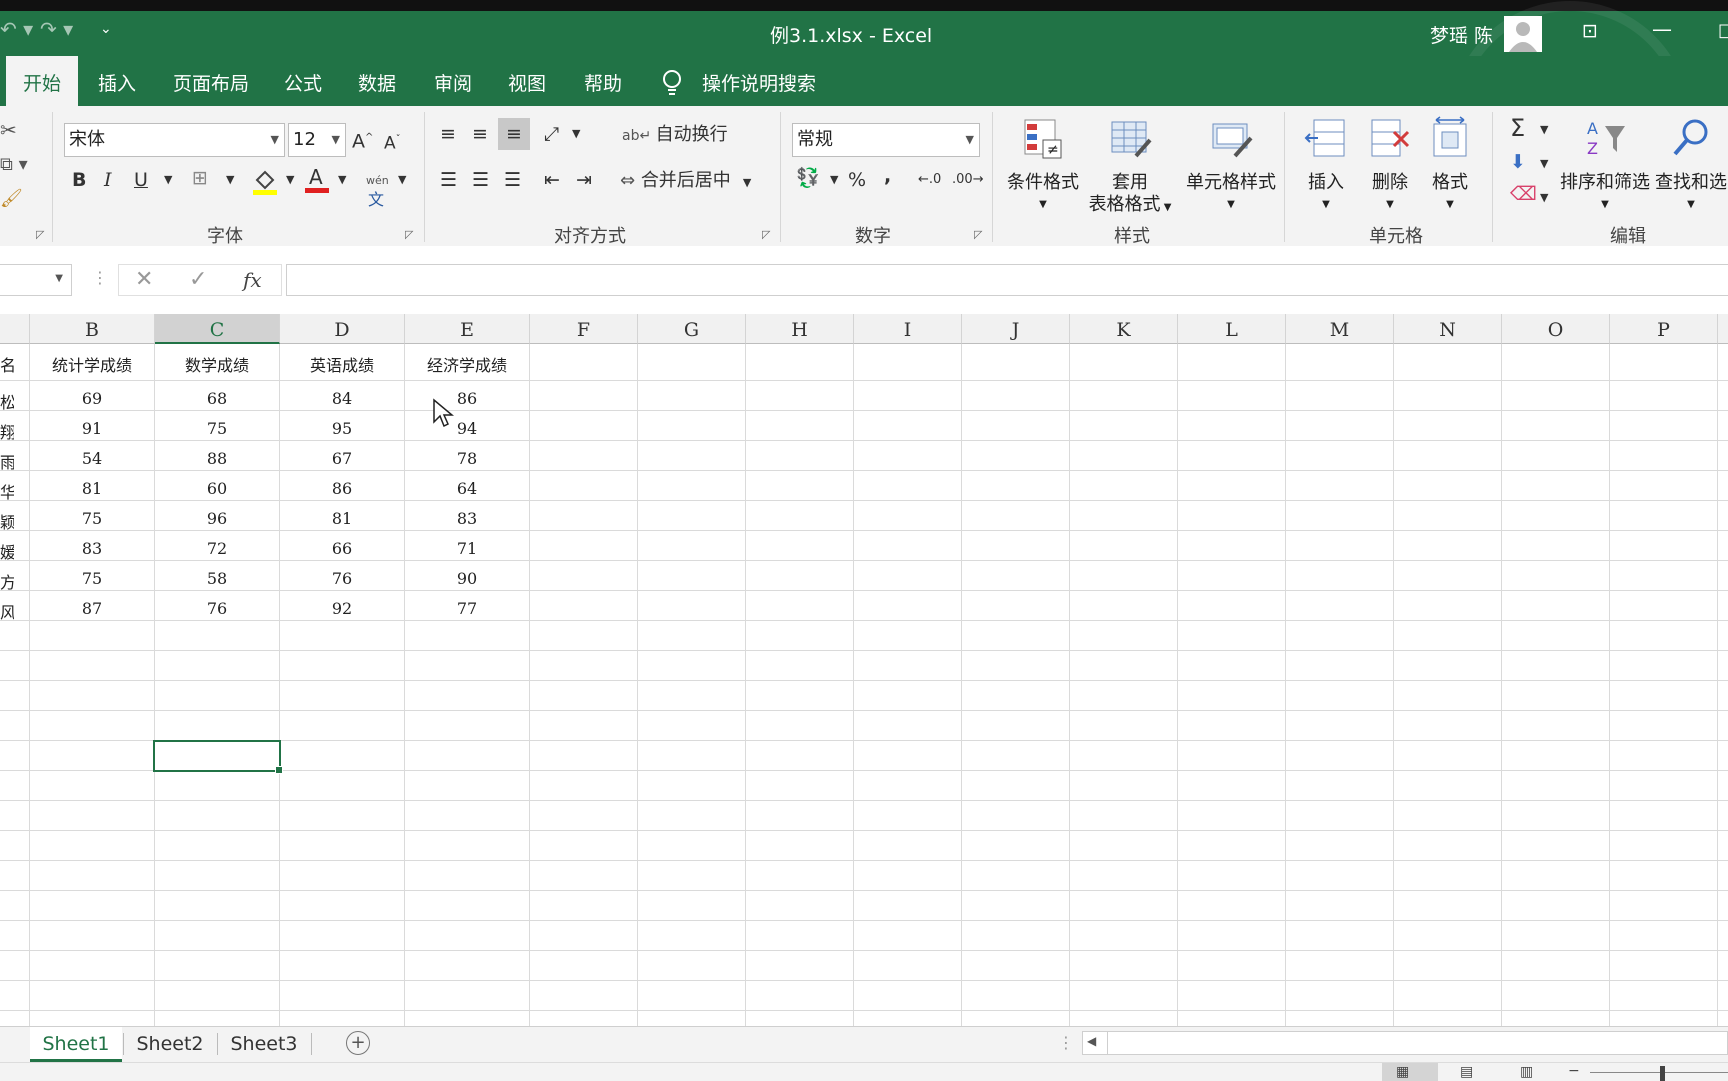  I want to click on table-cell: 83, so click(467, 518).